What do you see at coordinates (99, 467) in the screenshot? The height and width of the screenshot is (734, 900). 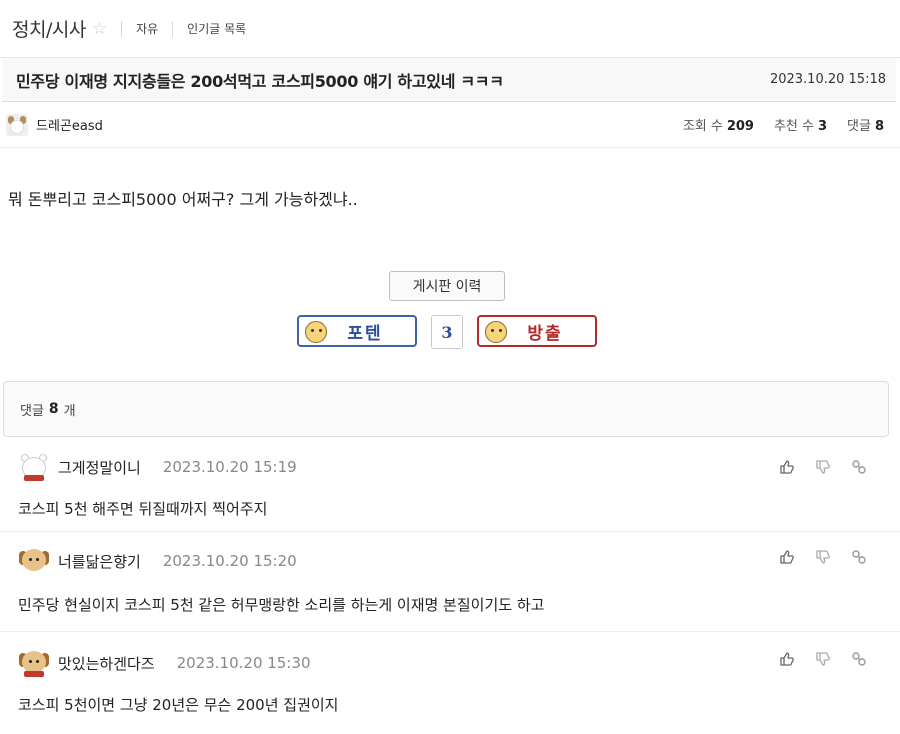 I see `comment-author: 그게정말이니` at bounding box center [99, 467].